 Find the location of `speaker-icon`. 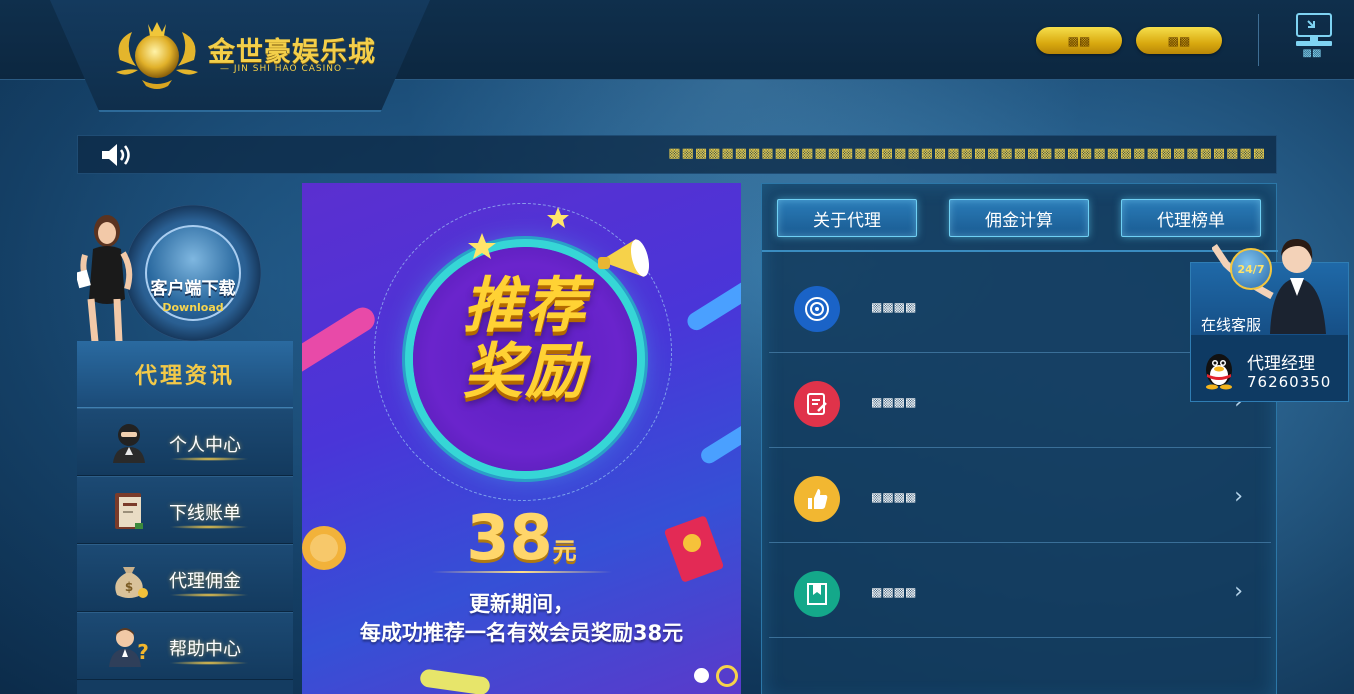

speaker-icon is located at coordinates (117, 155).